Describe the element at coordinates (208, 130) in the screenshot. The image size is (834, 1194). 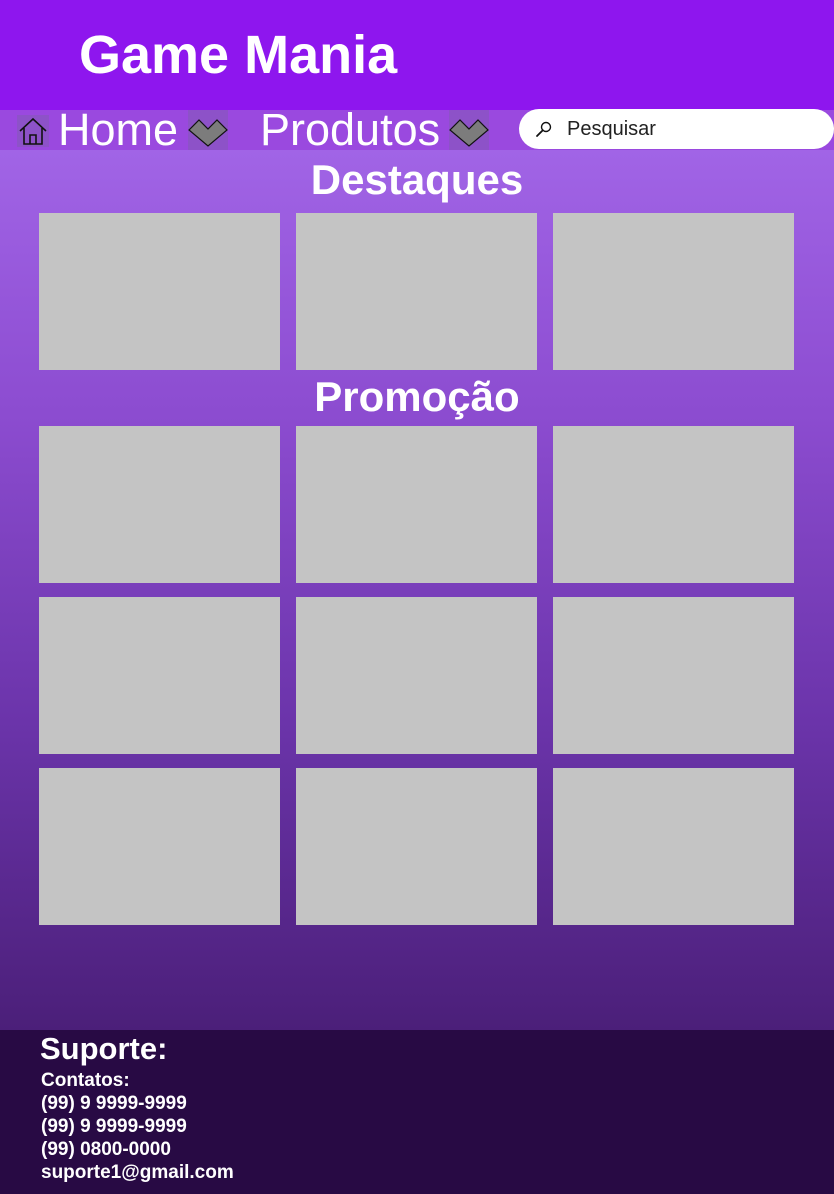
I see `home-dropdown-chevron-down-icon` at that location.